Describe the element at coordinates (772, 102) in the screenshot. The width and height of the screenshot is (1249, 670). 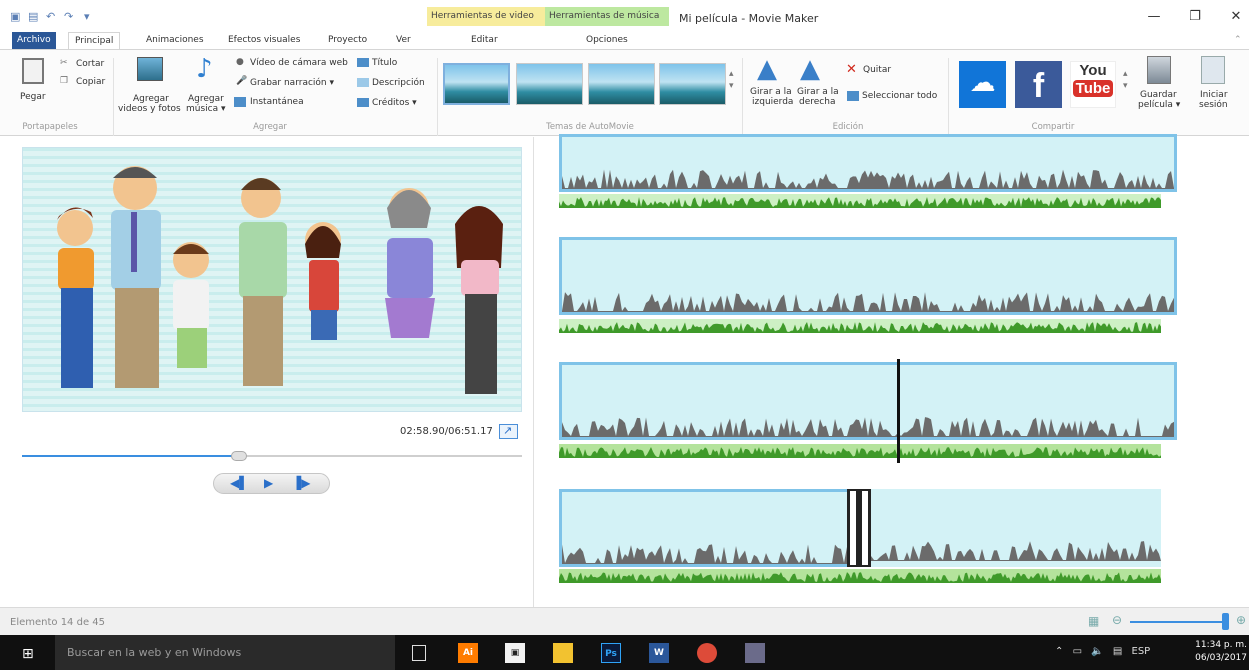
I see `rotate-left-label-2: izquierda` at that location.